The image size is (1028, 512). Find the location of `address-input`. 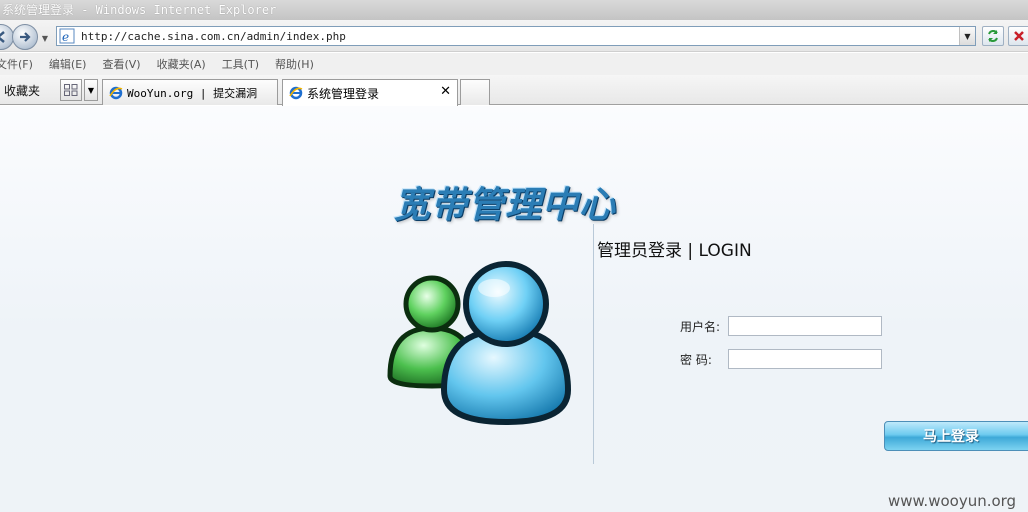

address-input is located at coordinates (517, 36).